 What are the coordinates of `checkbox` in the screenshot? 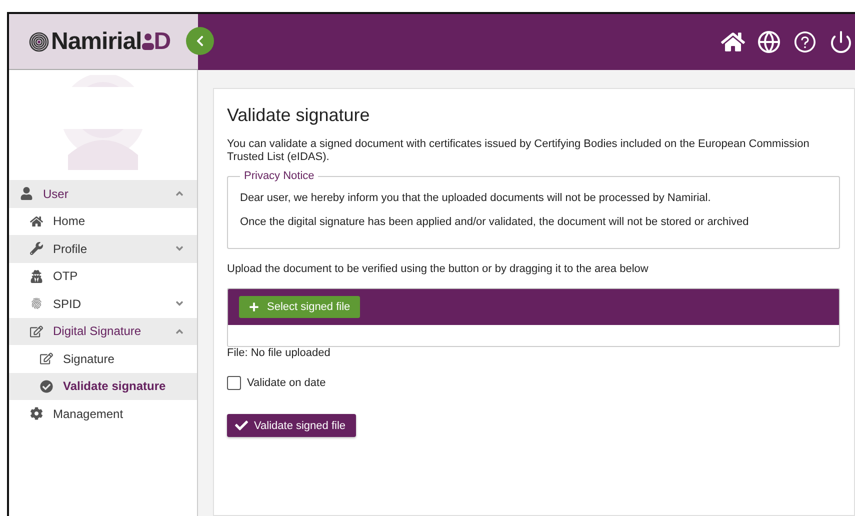 It's located at (234, 383).